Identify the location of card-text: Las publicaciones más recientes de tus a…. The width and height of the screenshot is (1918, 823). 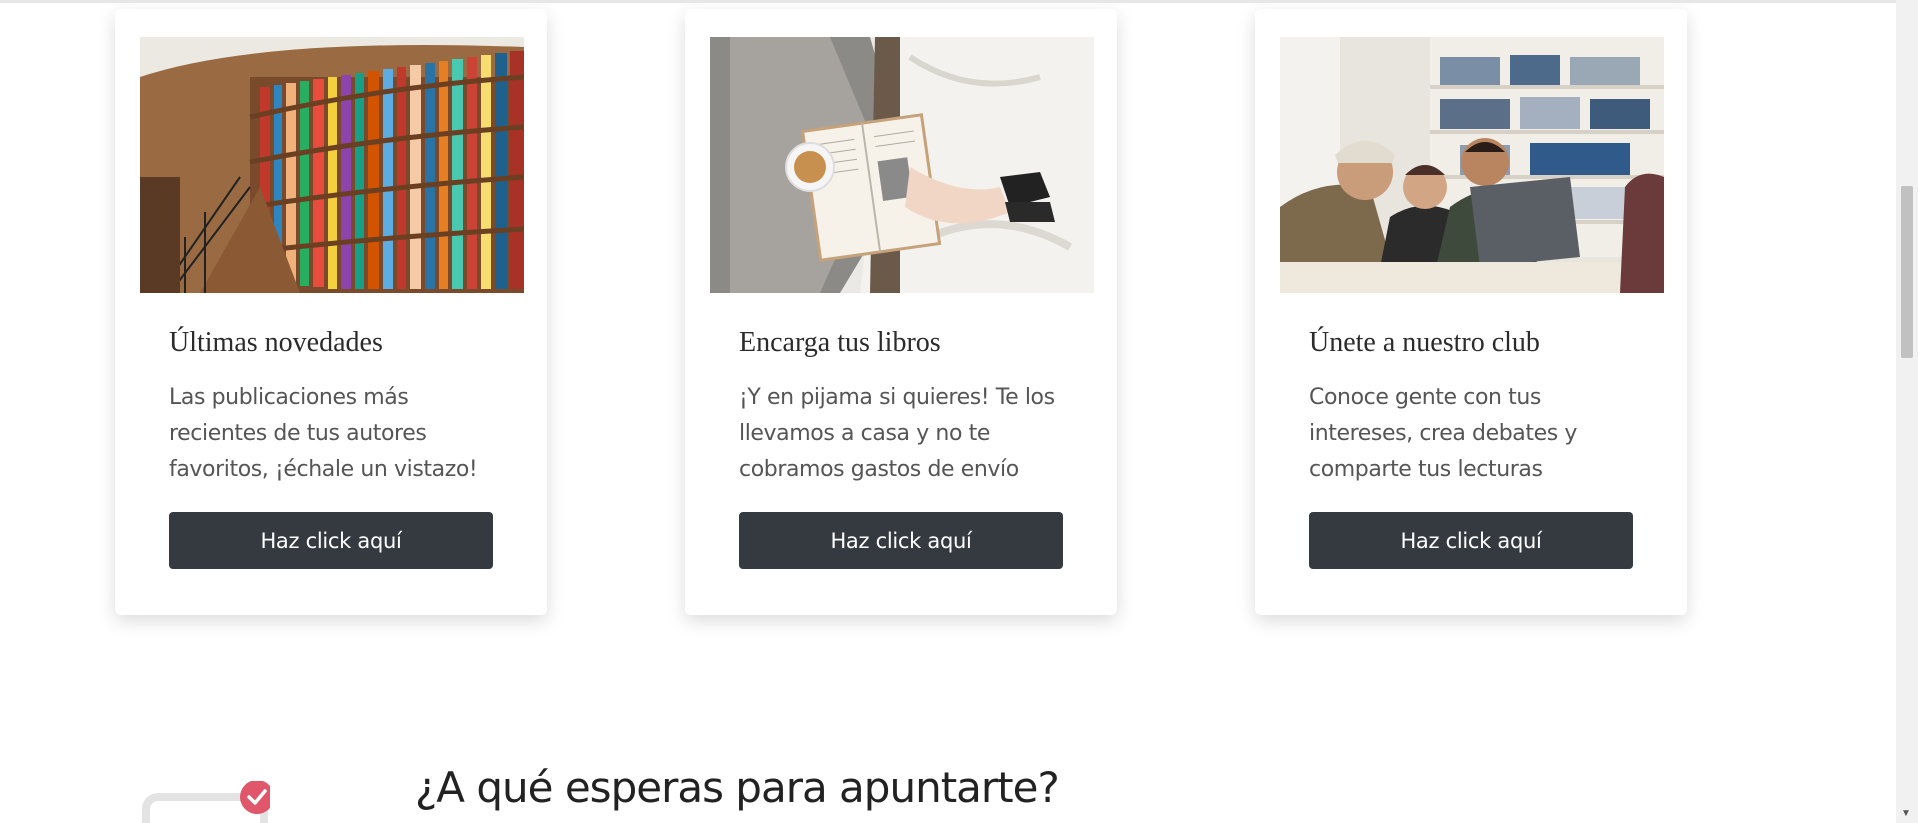
(323, 433).